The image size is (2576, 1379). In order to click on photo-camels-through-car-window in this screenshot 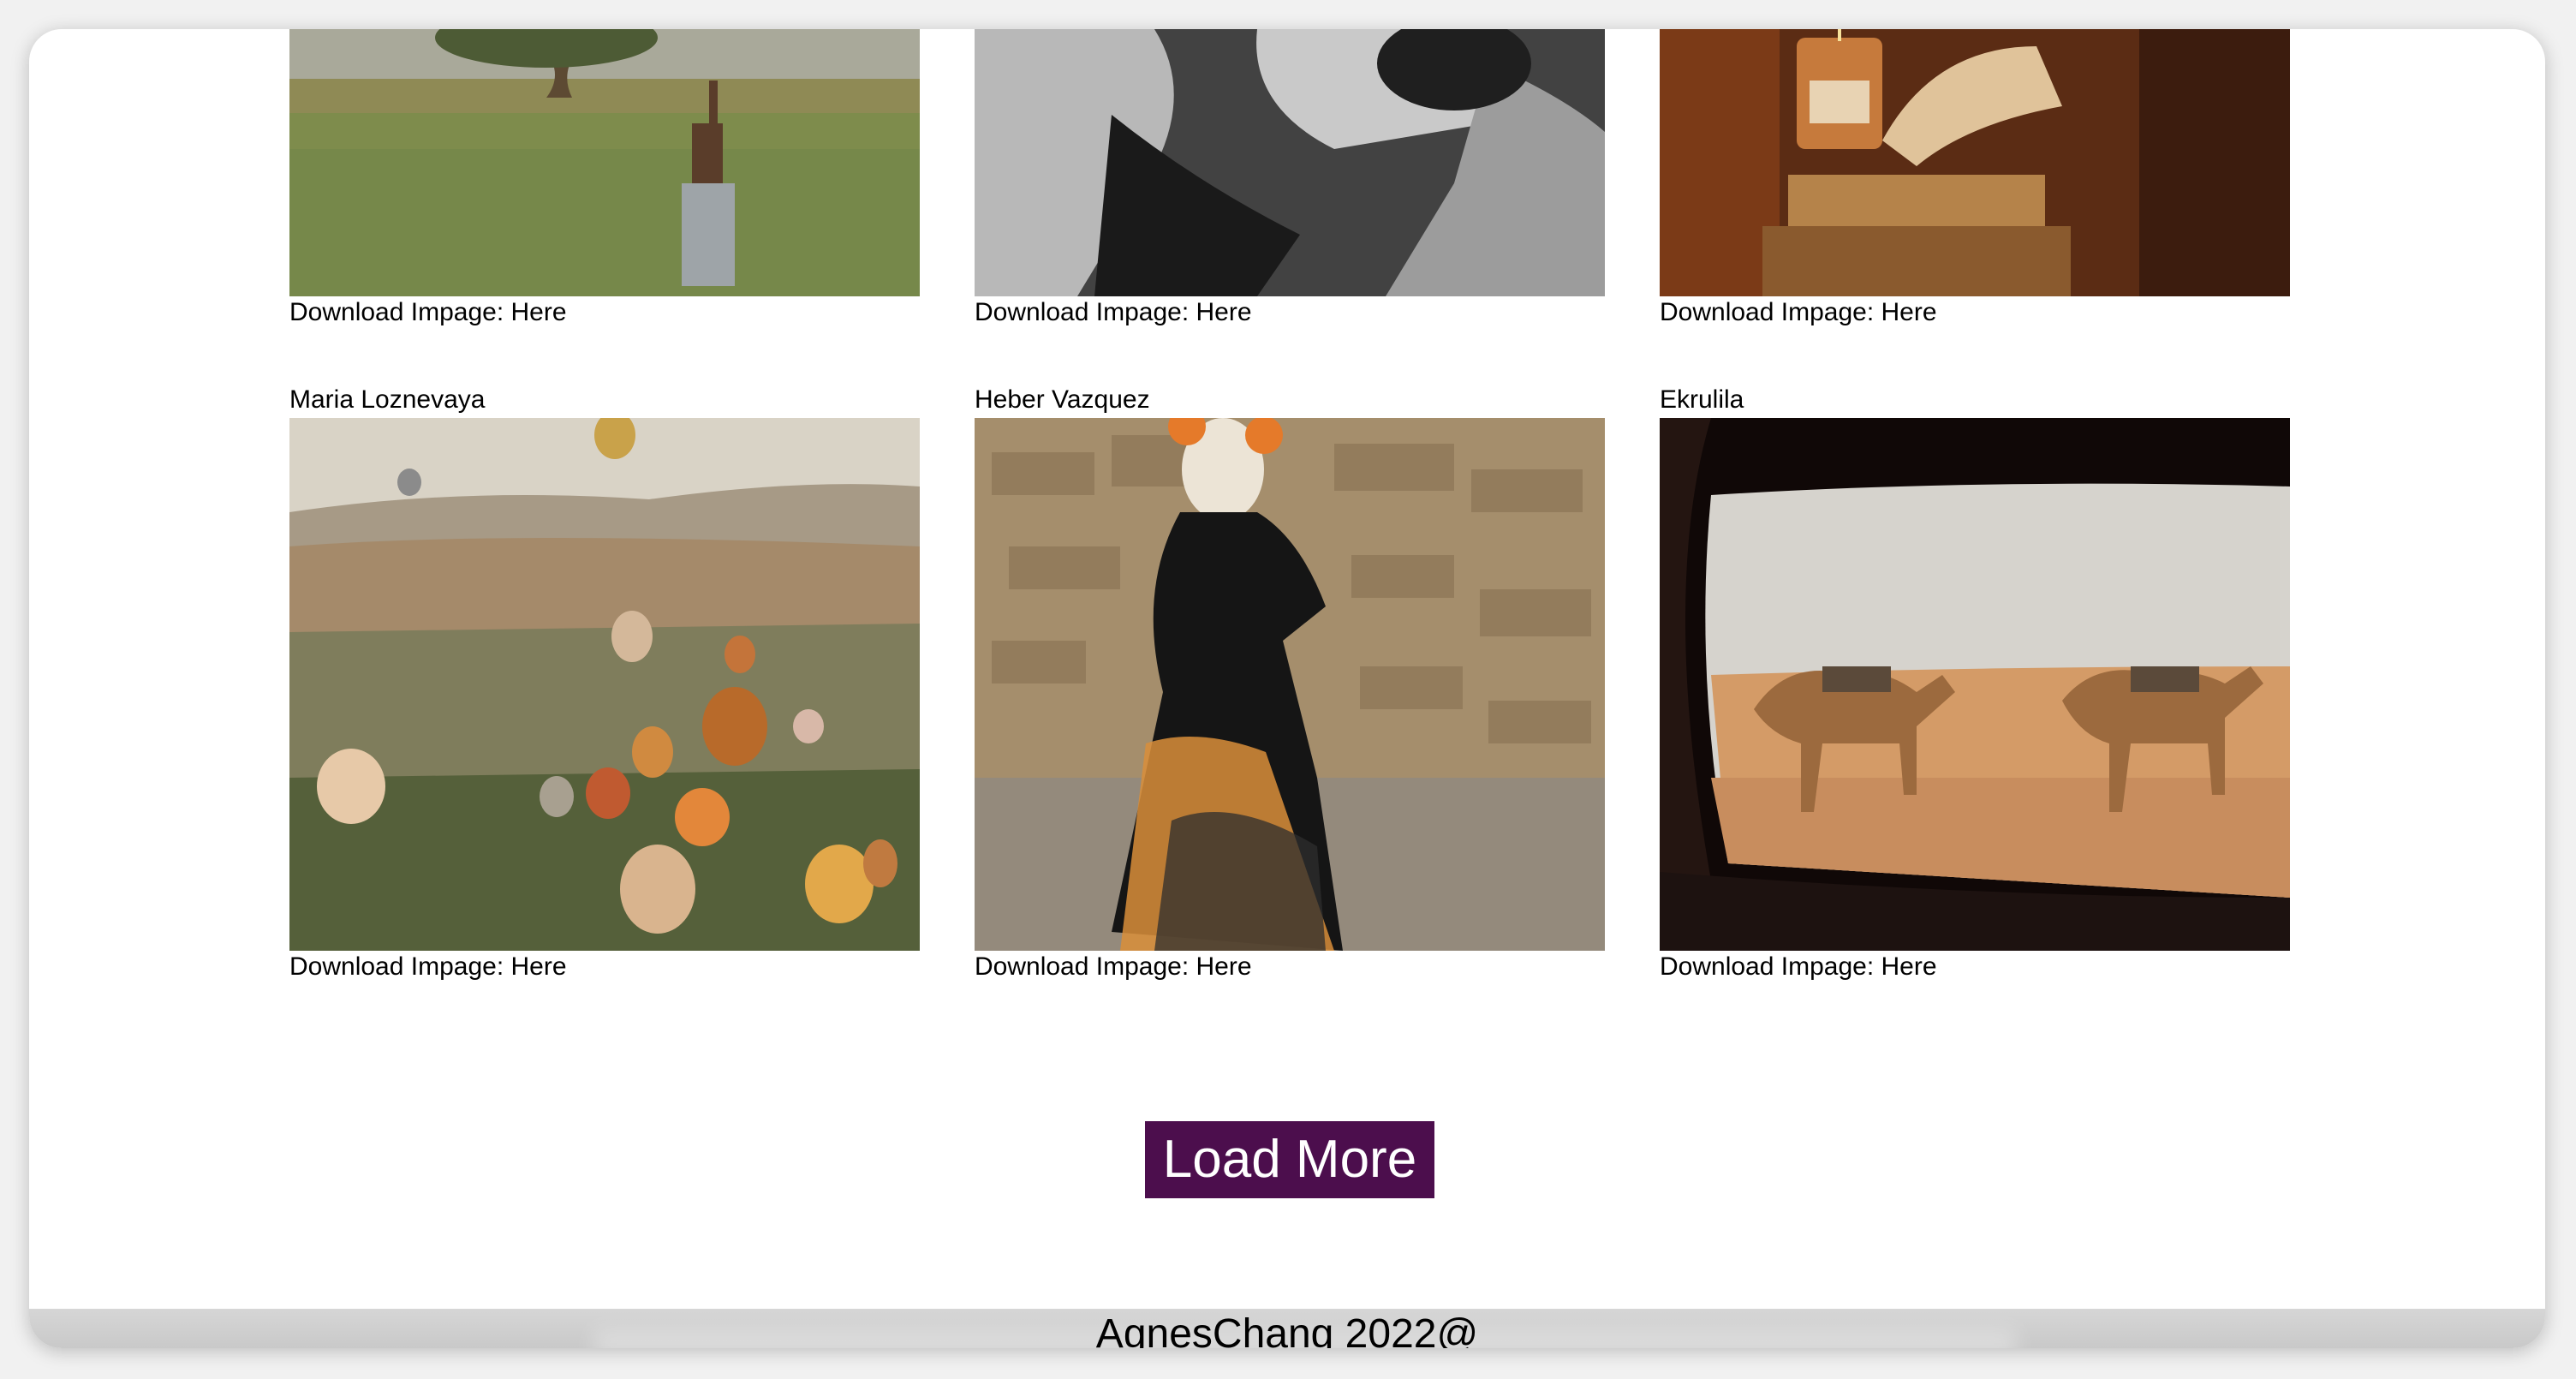, I will do `click(1975, 684)`.